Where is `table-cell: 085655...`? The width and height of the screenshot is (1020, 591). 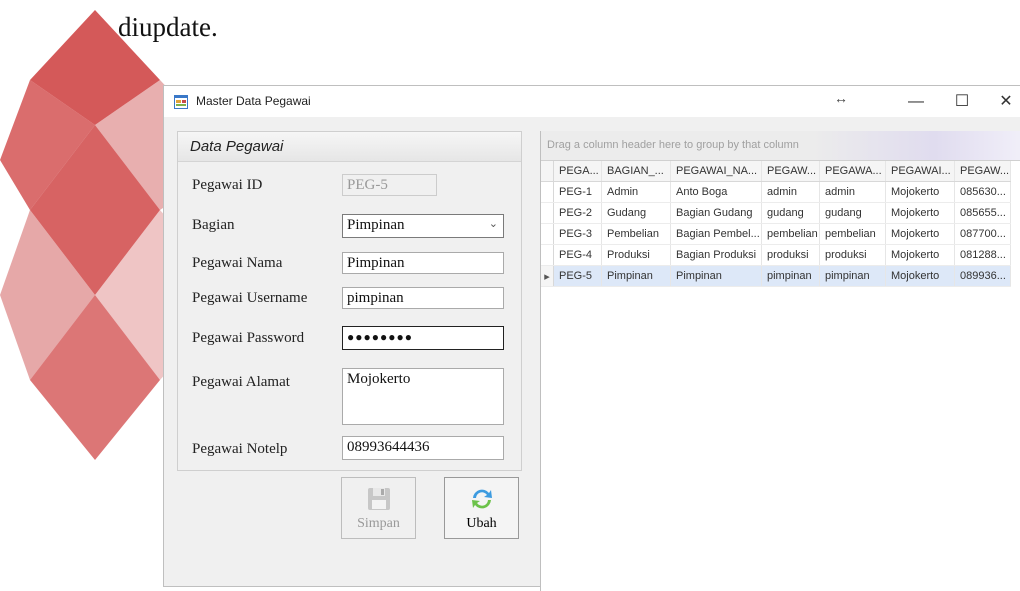
table-cell: 085655... is located at coordinates (982, 213).